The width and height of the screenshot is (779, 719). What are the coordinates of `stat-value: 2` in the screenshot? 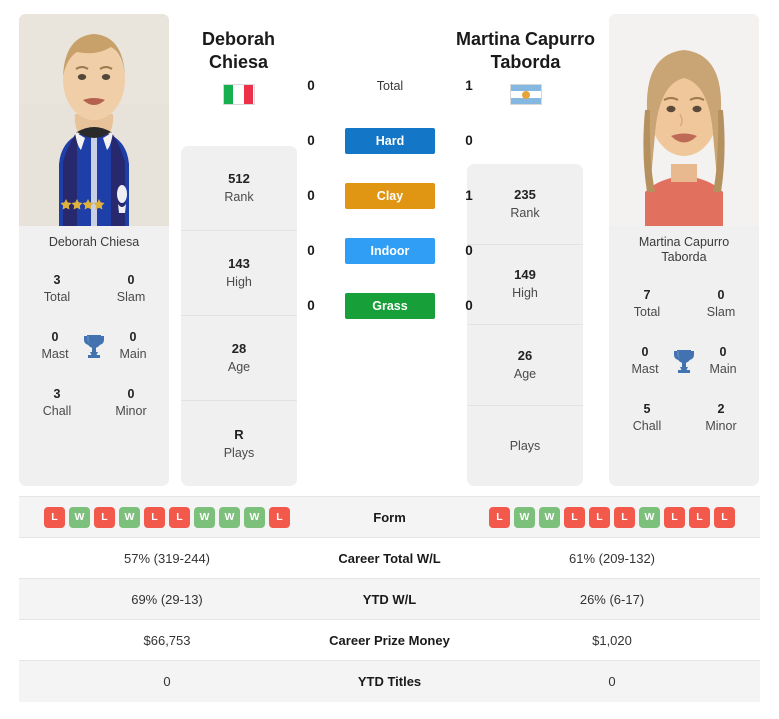 It's located at (721, 408).